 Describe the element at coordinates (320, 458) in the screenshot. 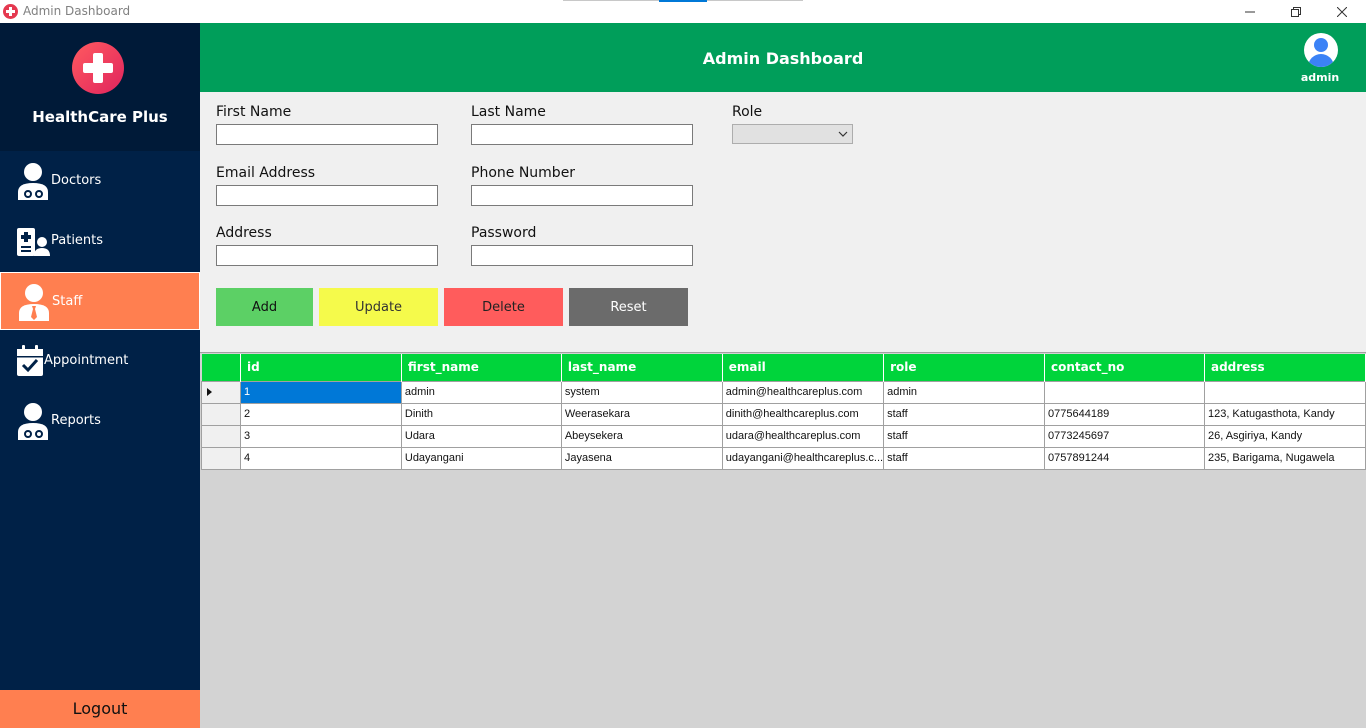

I see `table-cell: 4` at that location.